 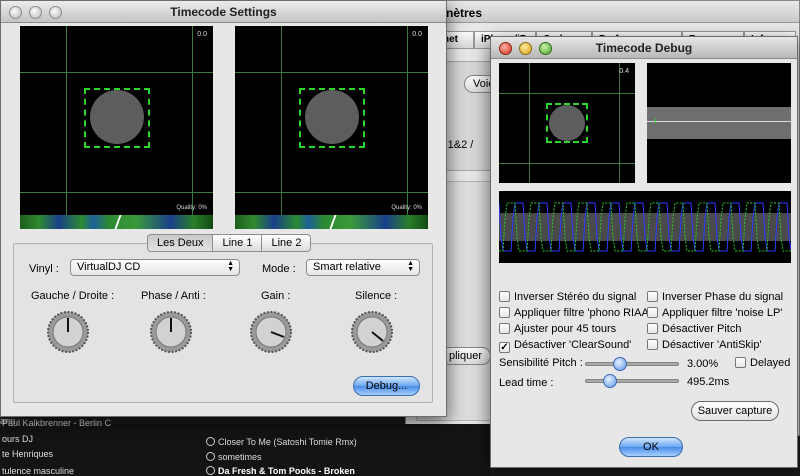 What do you see at coordinates (287, 243) in the screenshot?
I see `tab-line-2: Line 2` at bounding box center [287, 243].